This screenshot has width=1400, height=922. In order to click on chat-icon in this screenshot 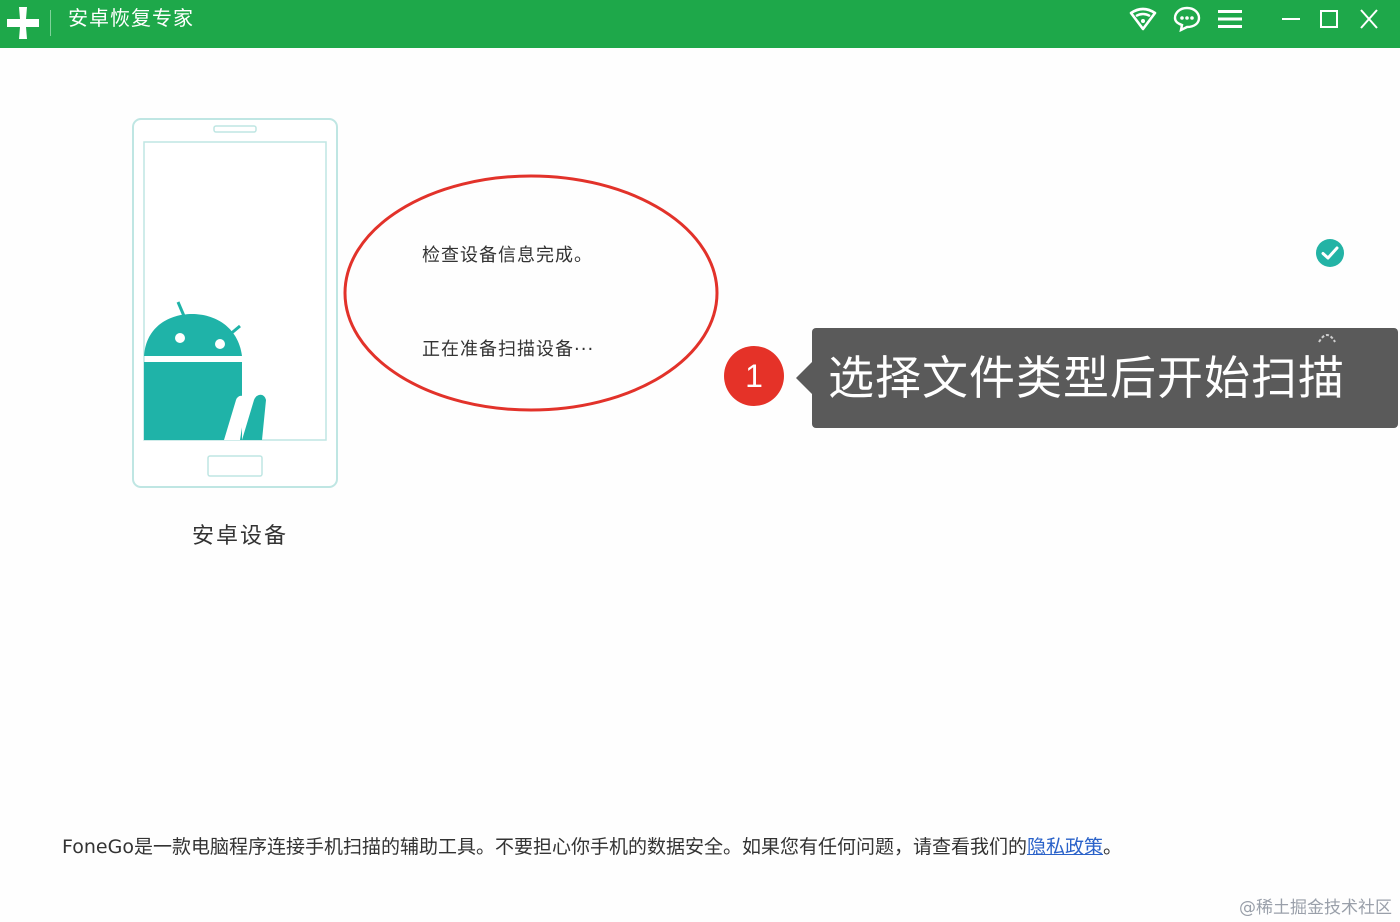, I will do `click(1187, 19)`.